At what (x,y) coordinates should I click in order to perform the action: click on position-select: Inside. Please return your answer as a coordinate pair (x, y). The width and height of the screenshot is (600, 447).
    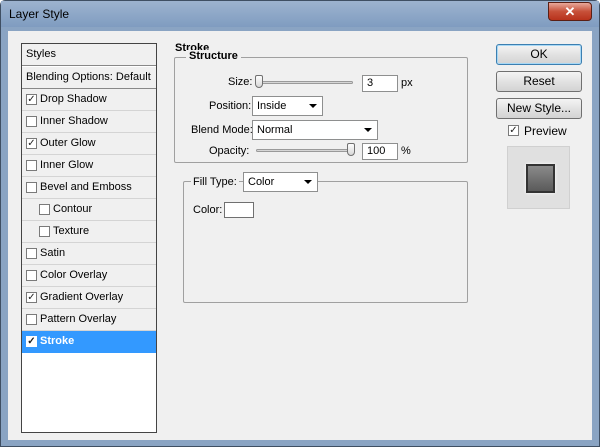
    Looking at the image, I should click on (287, 106).